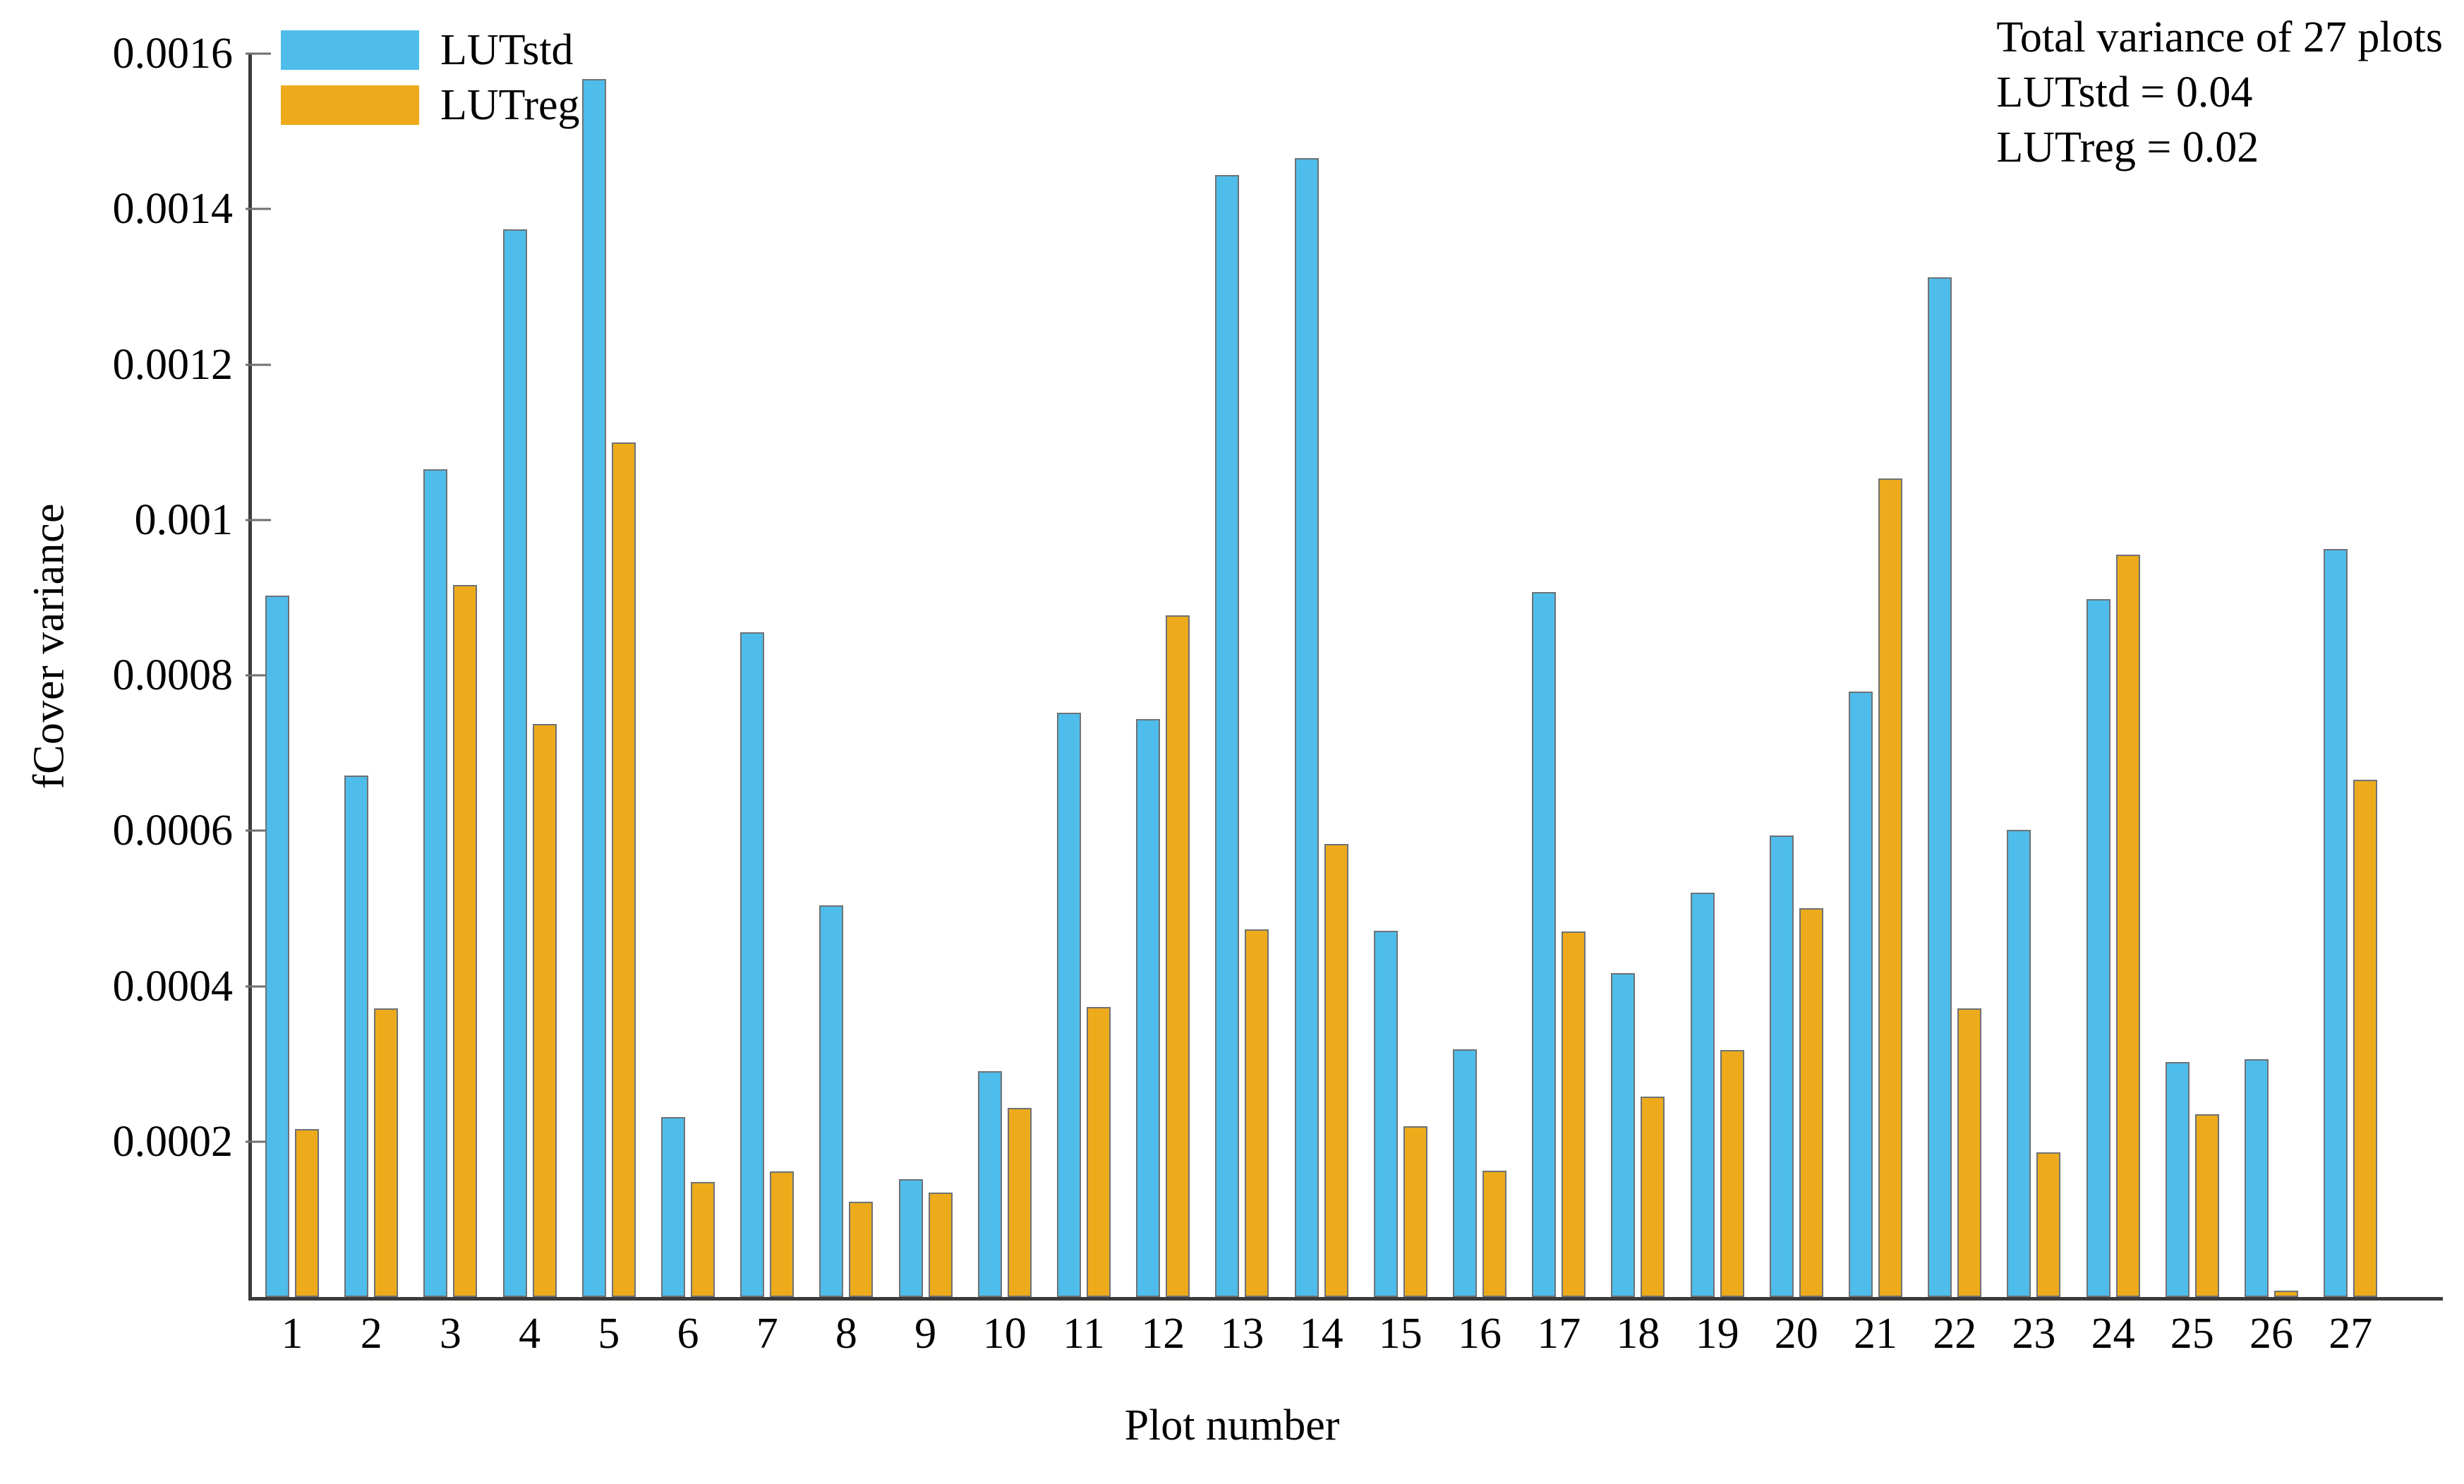 The width and height of the screenshot is (2464, 1484). What do you see at coordinates (173, 209) in the screenshot?
I see `y-tick-label: 0.0014` at bounding box center [173, 209].